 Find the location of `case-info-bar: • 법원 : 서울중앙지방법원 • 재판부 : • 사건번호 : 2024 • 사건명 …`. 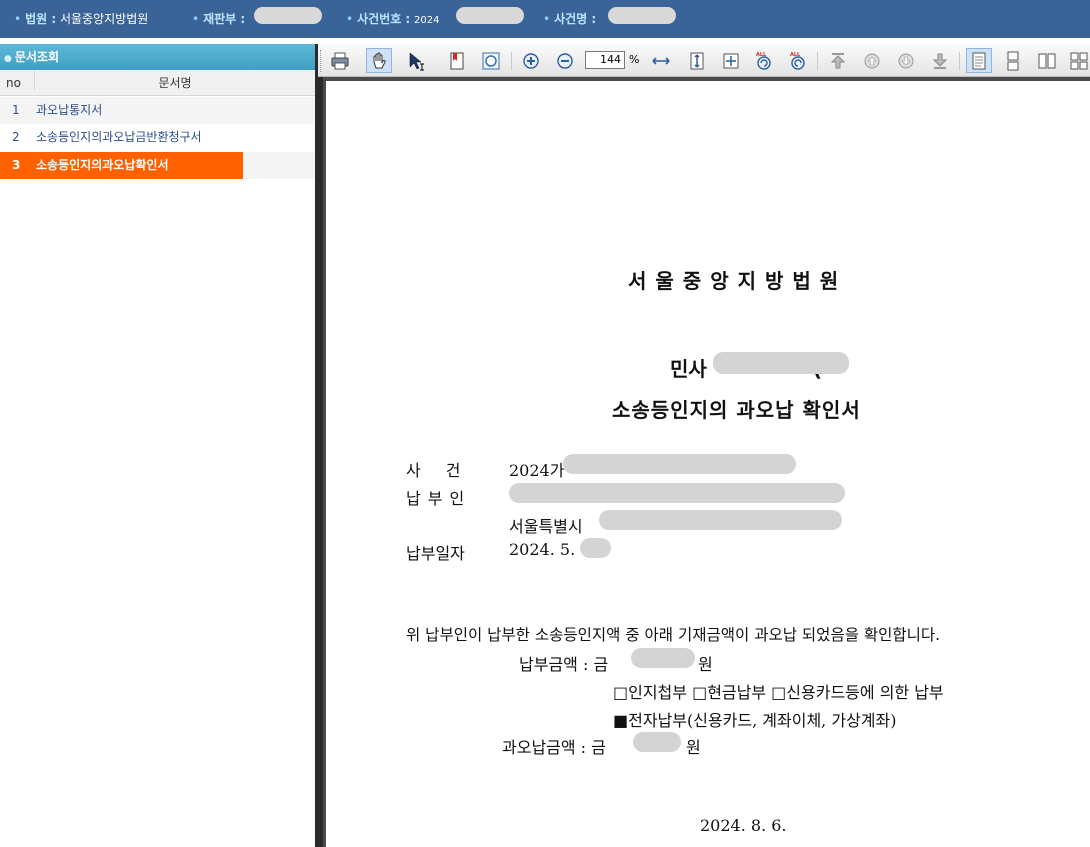

case-info-bar: • 법원 : 서울중앙지방법원 • 재판부 : • 사건번호 : 2024 • 사건명 … is located at coordinates (545, 19).